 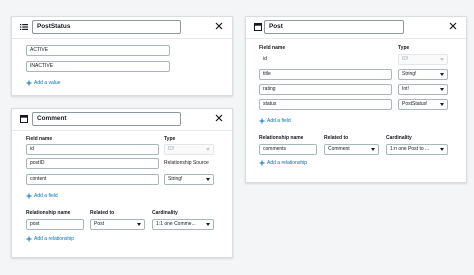 What do you see at coordinates (47, 83) in the screenshot?
I see `add-value-label: Add a value` at bounding box center [47, 83].